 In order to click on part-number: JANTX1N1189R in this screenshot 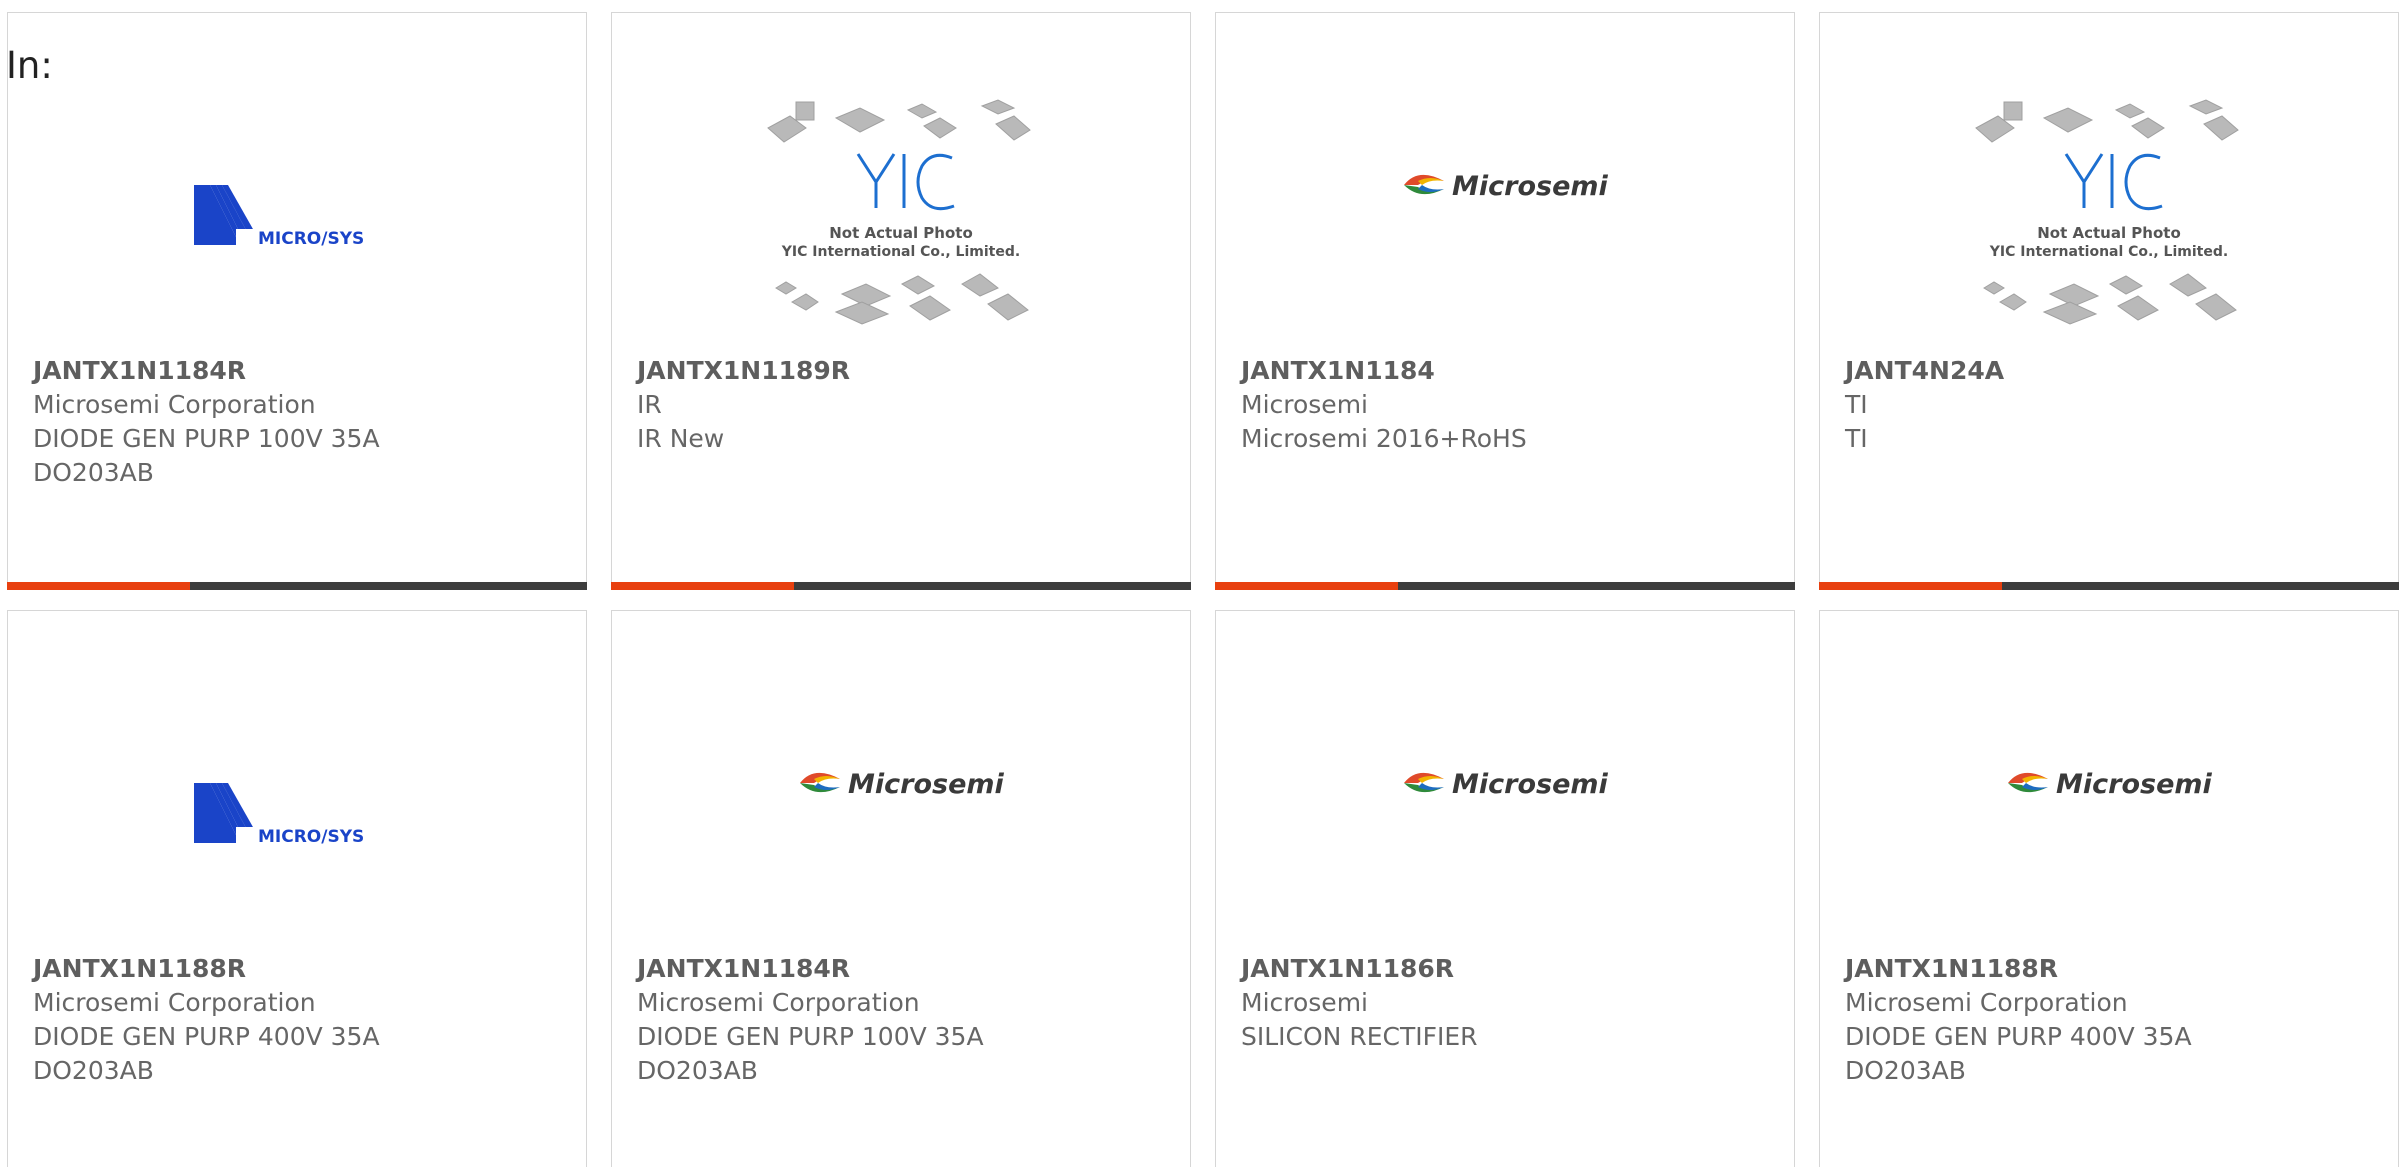, I will do `click(903, 371)`.